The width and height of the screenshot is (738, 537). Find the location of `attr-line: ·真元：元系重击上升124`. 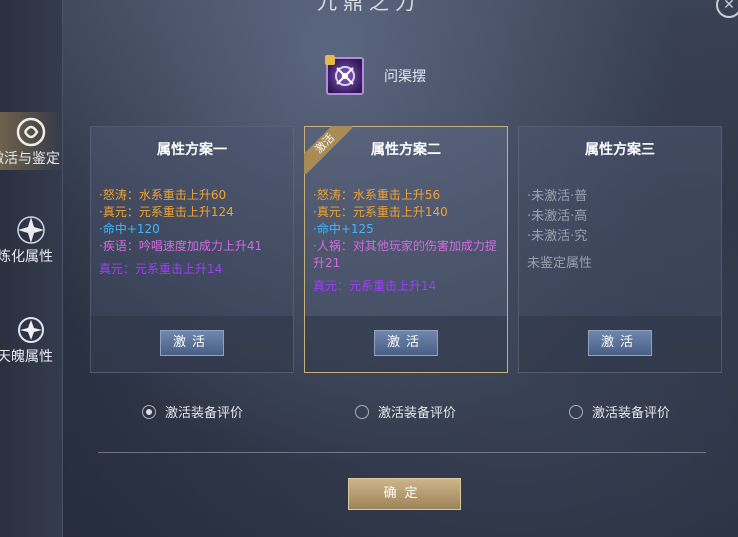

attr-line: ·真元：元系重击上升124 is located at coordinates (166, 212).